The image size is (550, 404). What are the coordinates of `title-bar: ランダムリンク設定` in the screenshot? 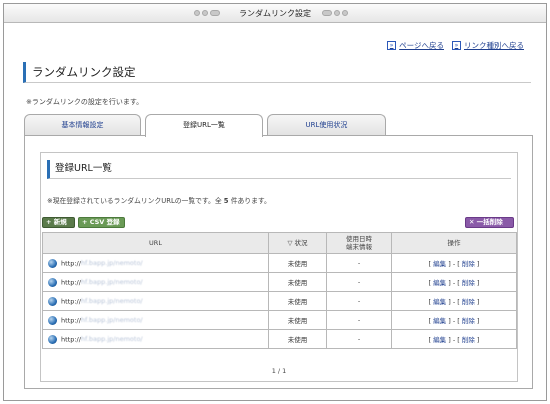 It's located at (275, 13).